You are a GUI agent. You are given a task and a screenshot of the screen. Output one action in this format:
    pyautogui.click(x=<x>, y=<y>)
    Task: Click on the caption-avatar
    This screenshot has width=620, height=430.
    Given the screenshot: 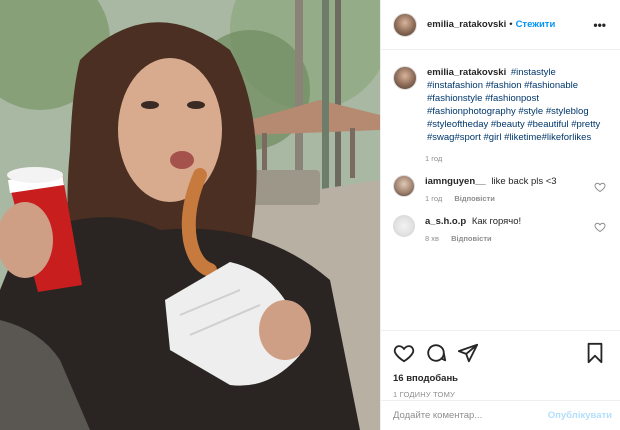 What is the action you would take?
    pyautogui.click(x=405, y=78)
    